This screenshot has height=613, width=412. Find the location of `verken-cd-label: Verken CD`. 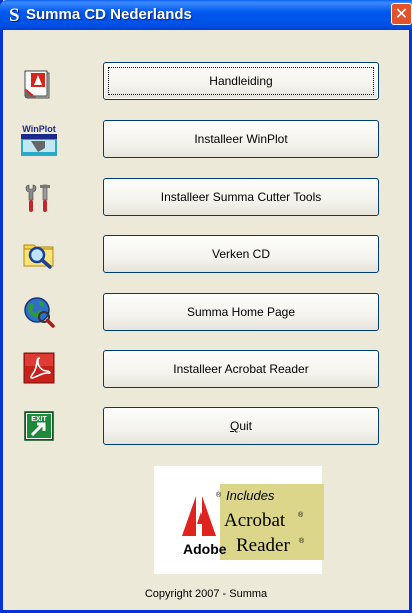

verken-cd-label: Verken CD is located at coordinates (241, 254).